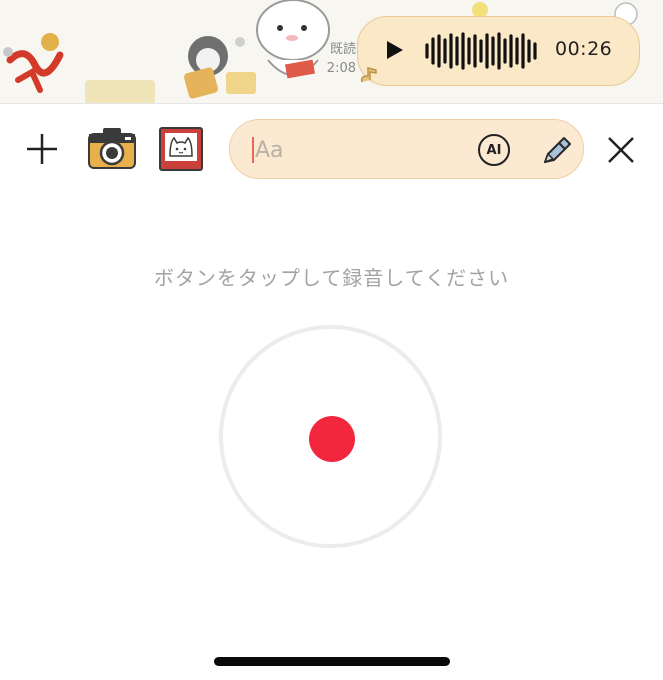  Describe the element at coordinates (112, 148) in the screenshot. I see `camera-icon` at that location.